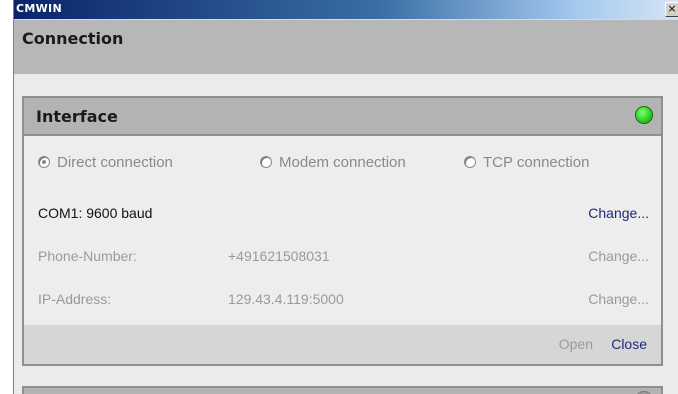 Image resolution: width=678 pixels, height=394 pixels. I want to click on close-window-button: ×, so click(671, 9).